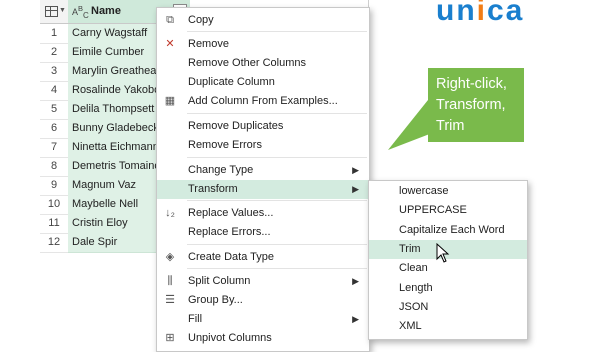 This screenshot has height=352, width=600. I want to click on menu-item-label: Fill, so click(195, 319).